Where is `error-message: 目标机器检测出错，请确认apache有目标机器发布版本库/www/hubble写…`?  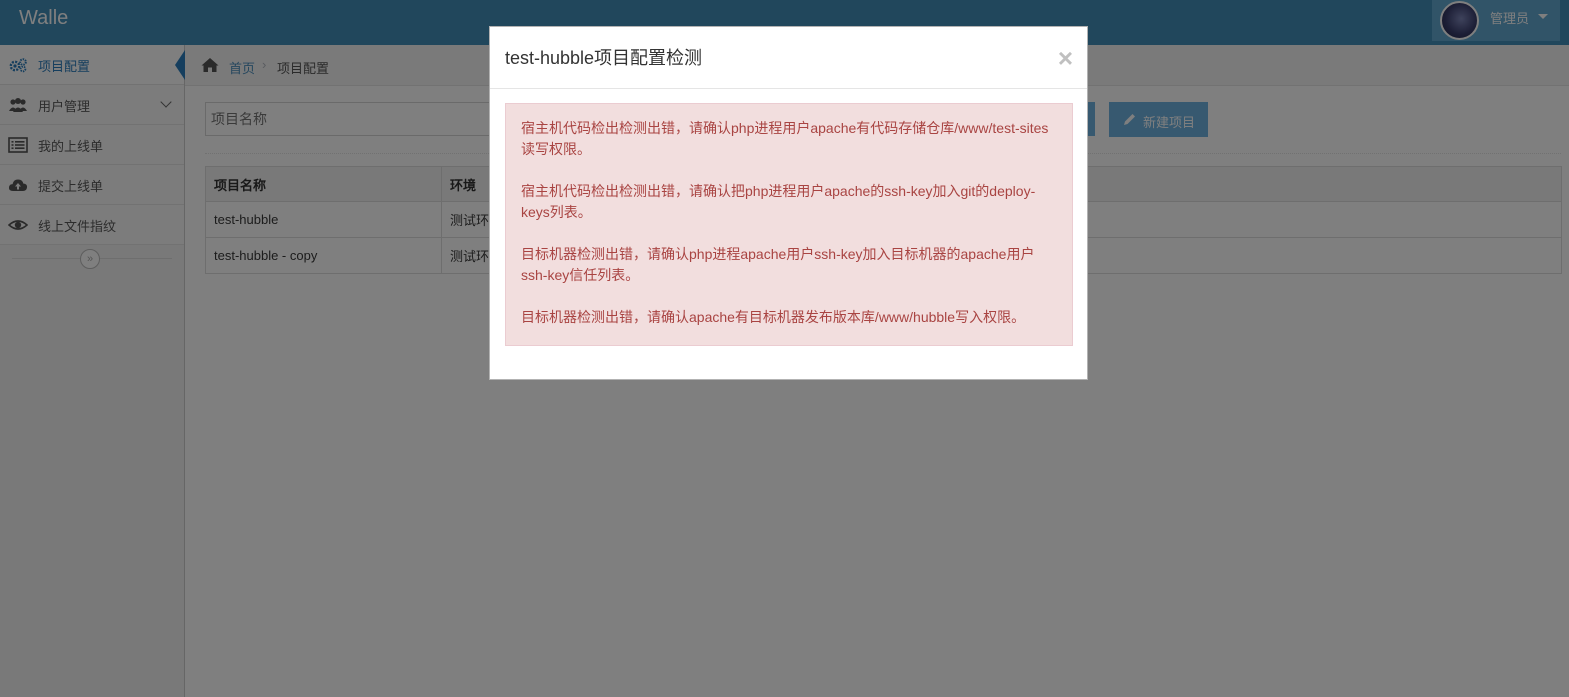
error-message: 目标机器检测出错，请确认apache有目标机器发布版本库/www/hubble写… is located at coordinates (773, 317).